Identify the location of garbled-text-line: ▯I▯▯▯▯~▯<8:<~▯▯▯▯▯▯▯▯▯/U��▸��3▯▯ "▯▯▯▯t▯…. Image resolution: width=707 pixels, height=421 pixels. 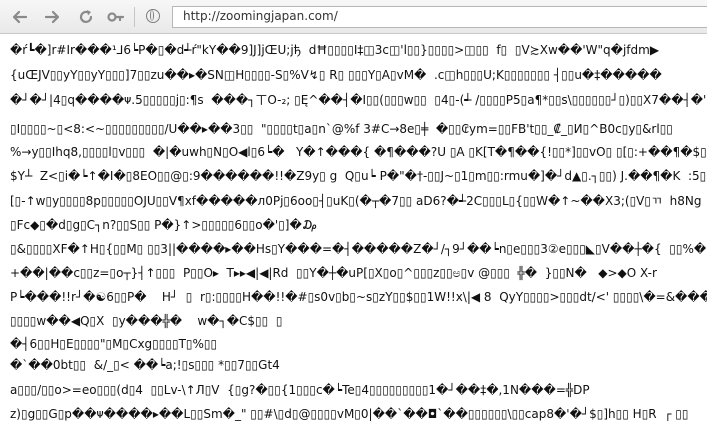
(341, 129).